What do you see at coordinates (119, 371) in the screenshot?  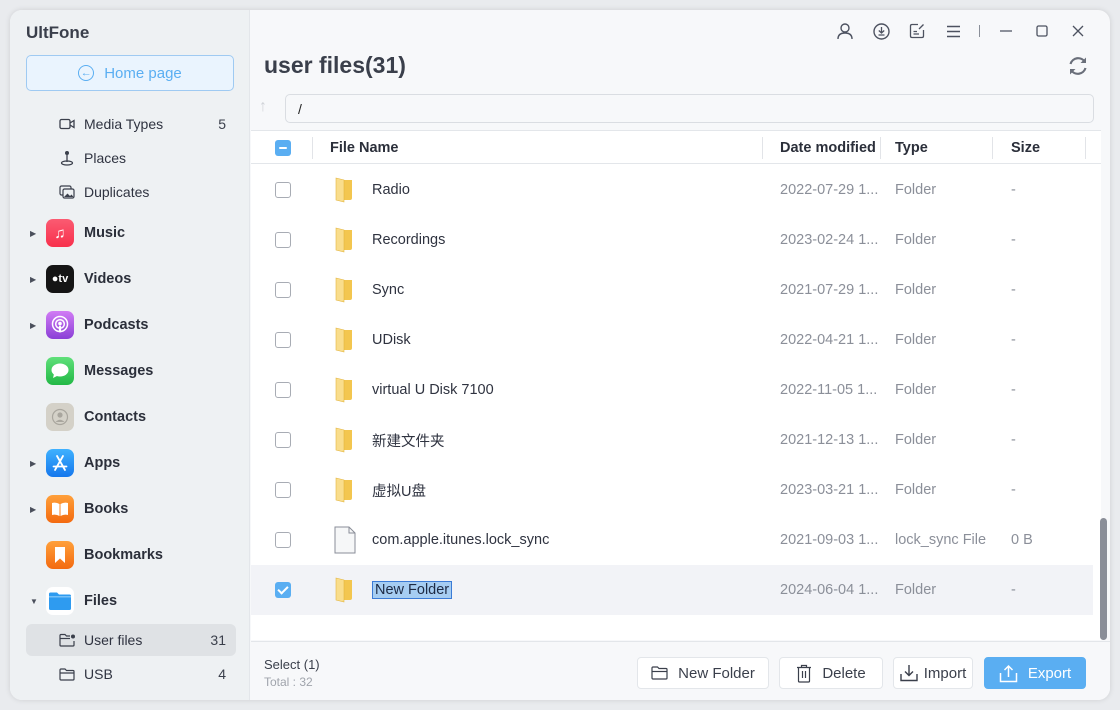 I see `category-label: Messages` at bounding box center [119, 371].